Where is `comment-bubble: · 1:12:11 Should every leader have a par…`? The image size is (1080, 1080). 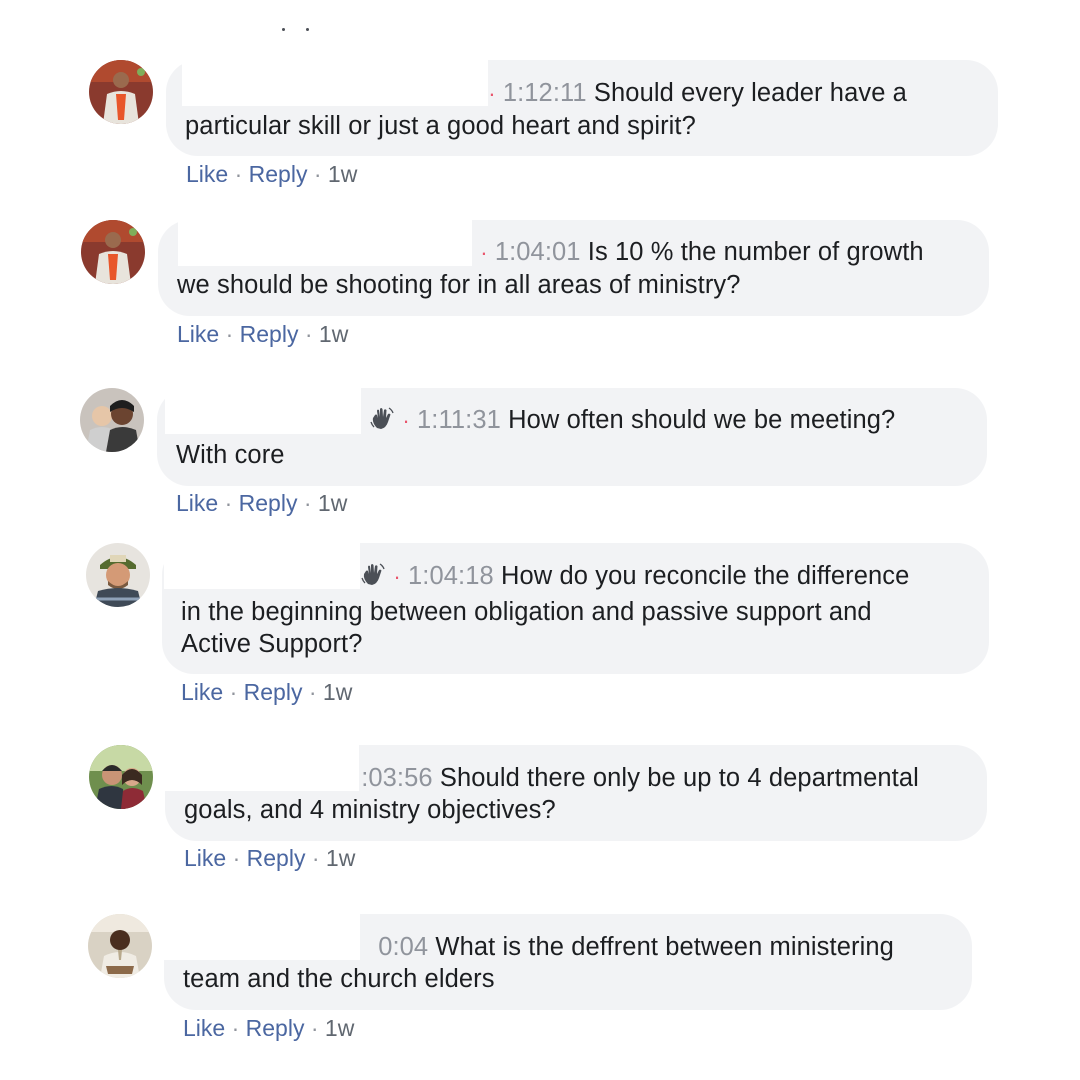 comment-bubble: · 1:12:11 Should every leader have a par… is located at coordinates (582, 108).